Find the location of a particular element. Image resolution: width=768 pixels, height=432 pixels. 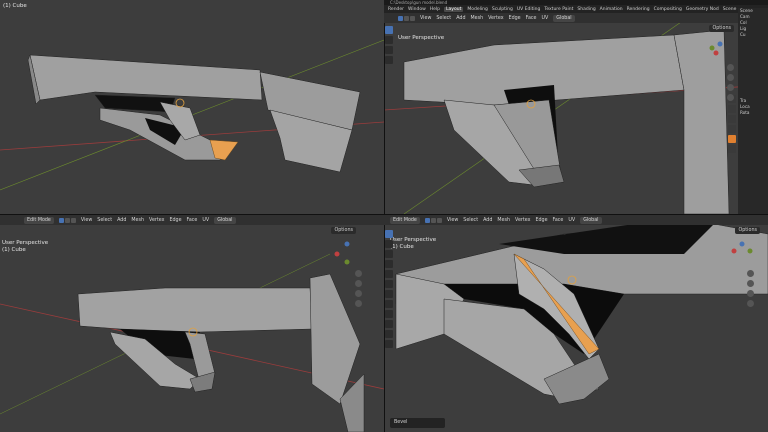

extrude-tool-icon is located at coordinates (389, 314).